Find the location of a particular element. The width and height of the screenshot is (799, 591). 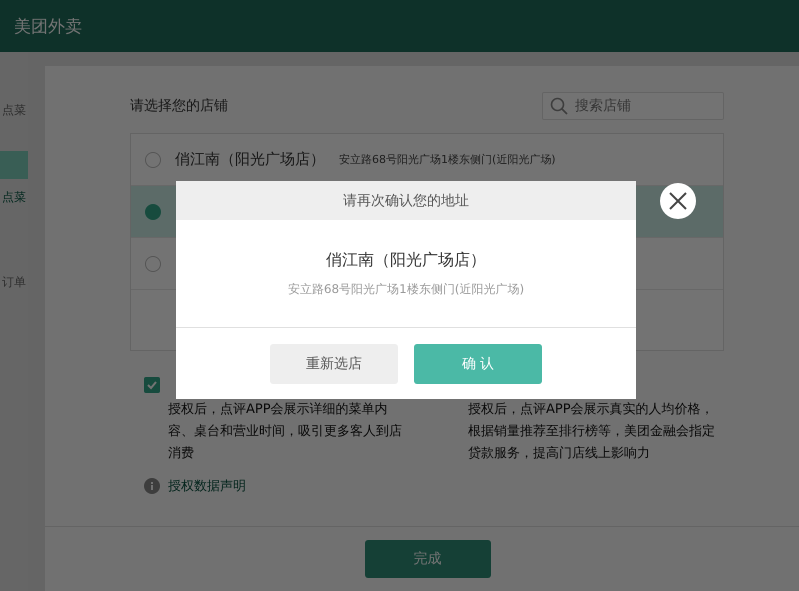

check-icon is located at coordinates (152, 385).